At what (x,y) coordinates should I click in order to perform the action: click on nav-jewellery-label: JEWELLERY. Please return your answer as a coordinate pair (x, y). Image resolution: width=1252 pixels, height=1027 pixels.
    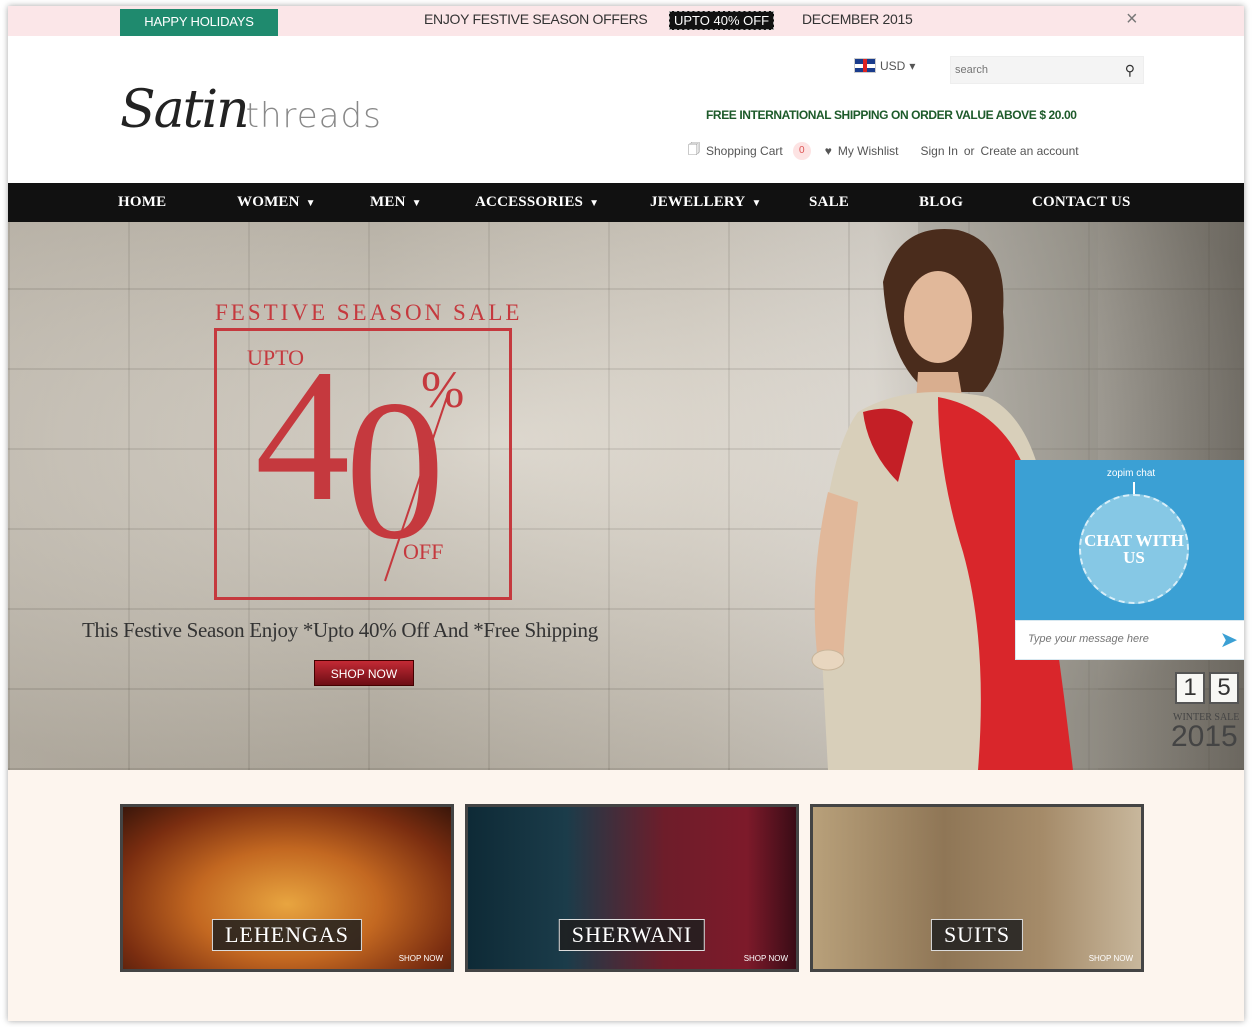
    Looking at the image, I should click on (698, 202).